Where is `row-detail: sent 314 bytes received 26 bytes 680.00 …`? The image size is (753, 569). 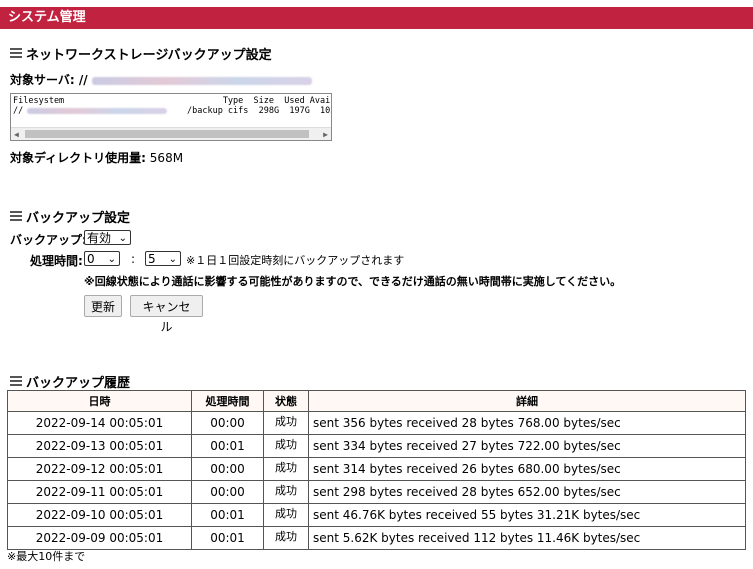 row-detail: sent 314 bytes received 26 bytes 680.00 … is located at coordinates (527, 469).